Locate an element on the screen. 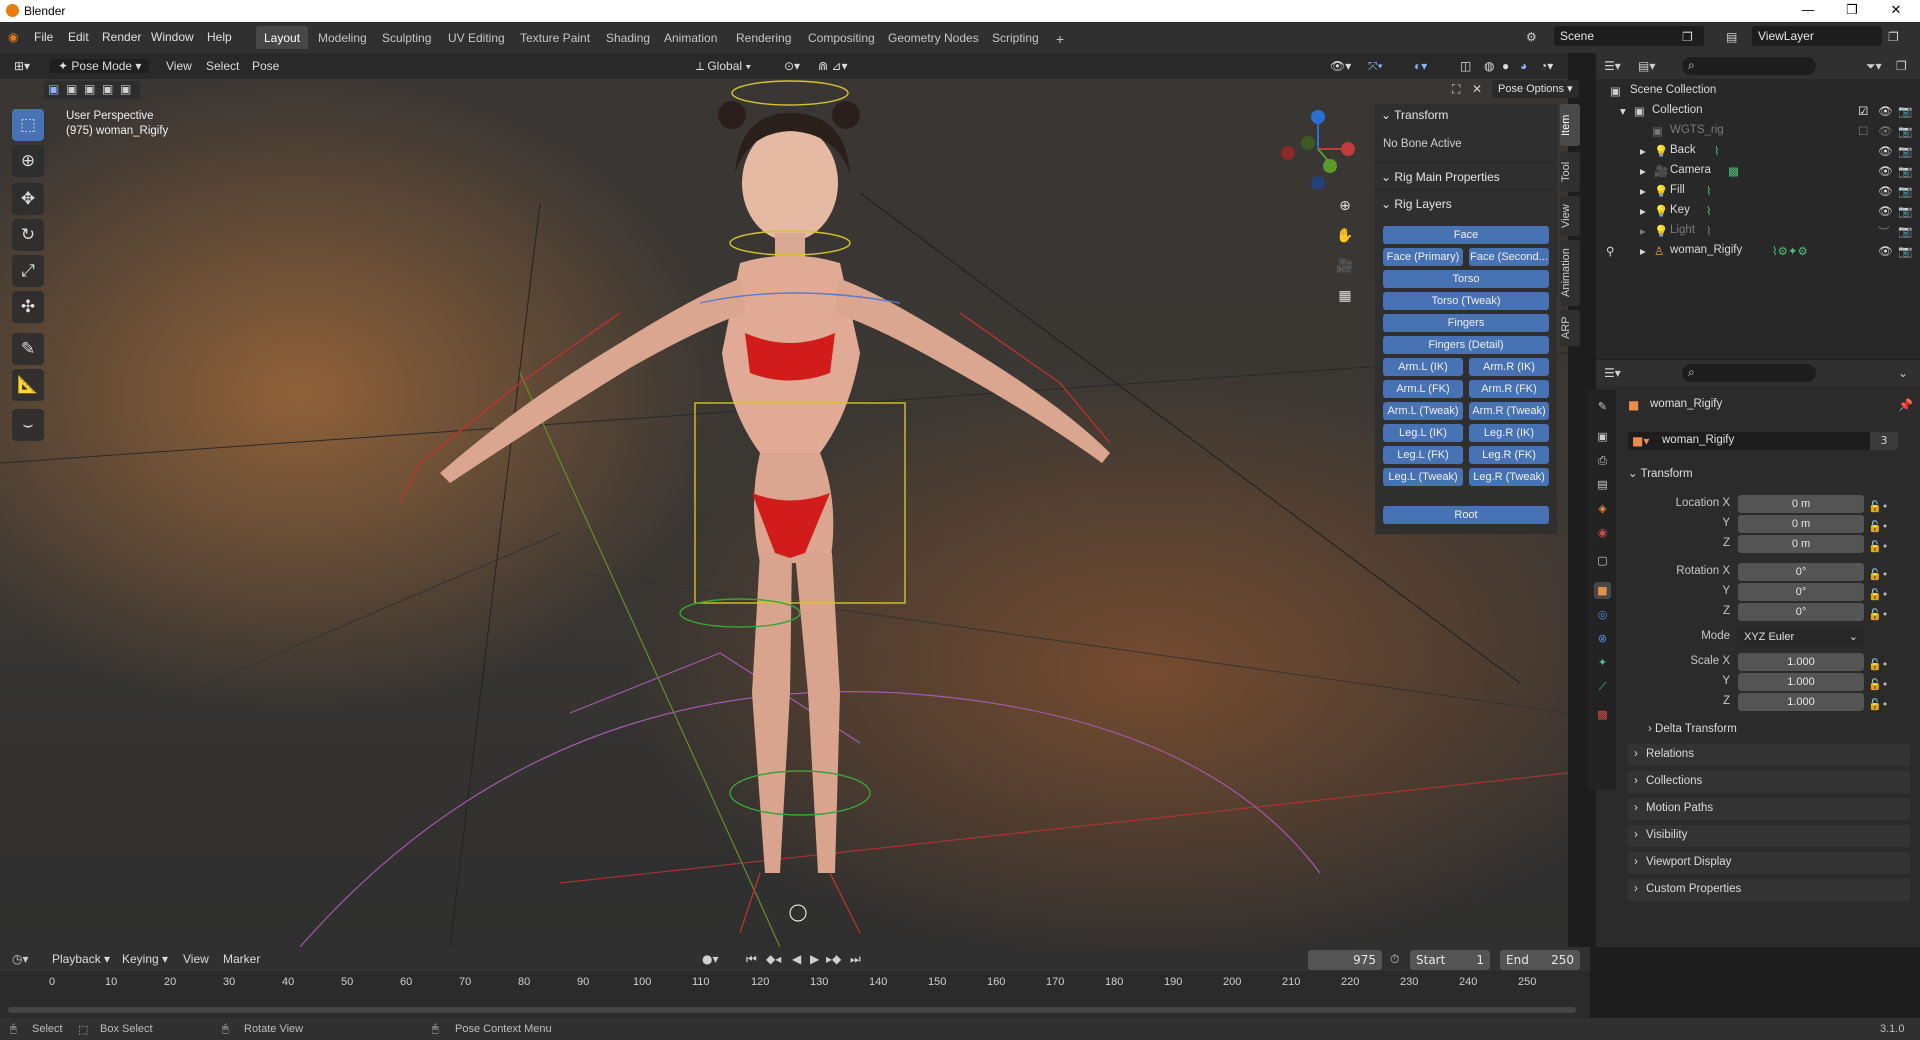 The image size is (1920, 1040). subpanel-viewport-display: › Viewport Display is located at coordinates (1769, 863).